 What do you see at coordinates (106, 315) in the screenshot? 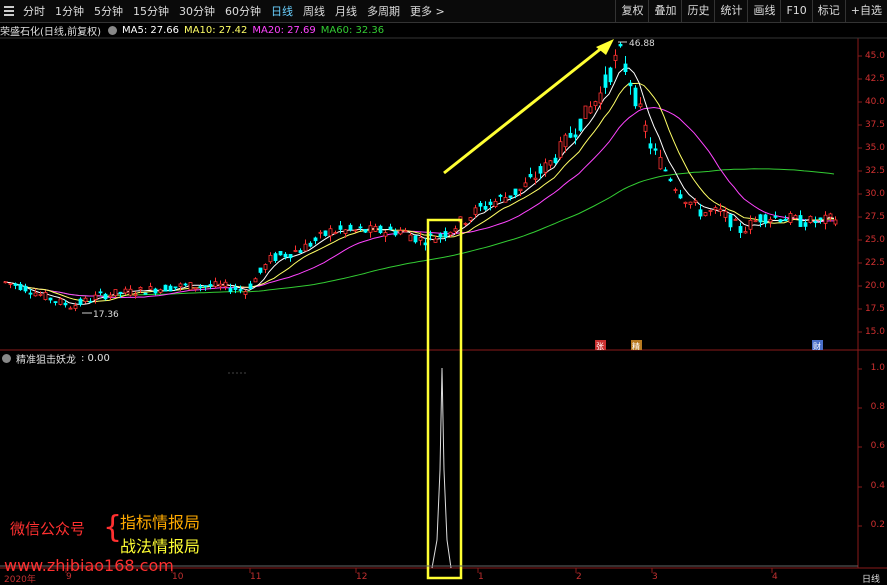
I see `low-label: 17.36` at bounding box center [106, 315].